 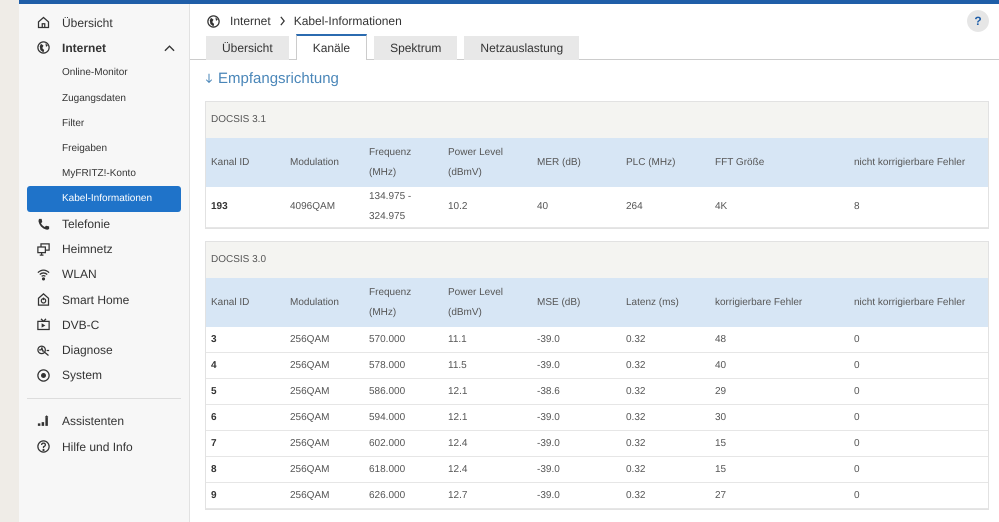 I want to click on table-title: DOCSIS 3.1, so click(x=597, y=120).